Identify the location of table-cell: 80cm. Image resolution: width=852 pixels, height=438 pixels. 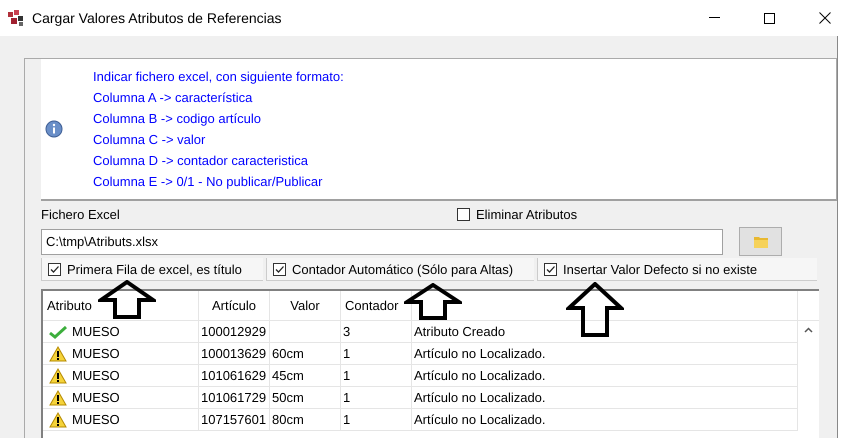
(305, 420).